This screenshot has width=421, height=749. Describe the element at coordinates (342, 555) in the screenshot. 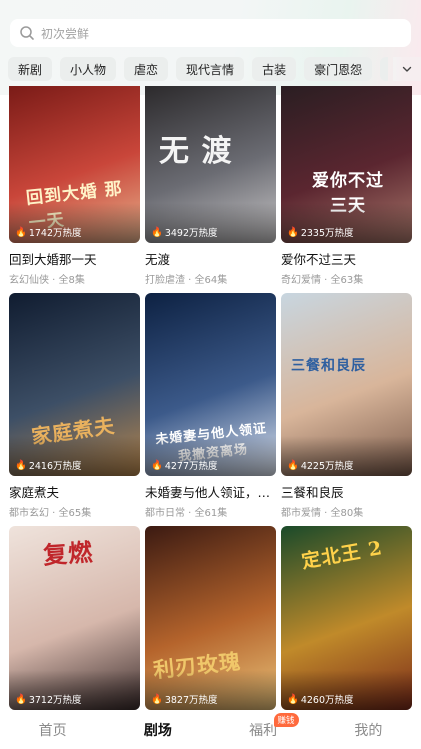

I see `poster-title-art: 定北王 2` at that location.